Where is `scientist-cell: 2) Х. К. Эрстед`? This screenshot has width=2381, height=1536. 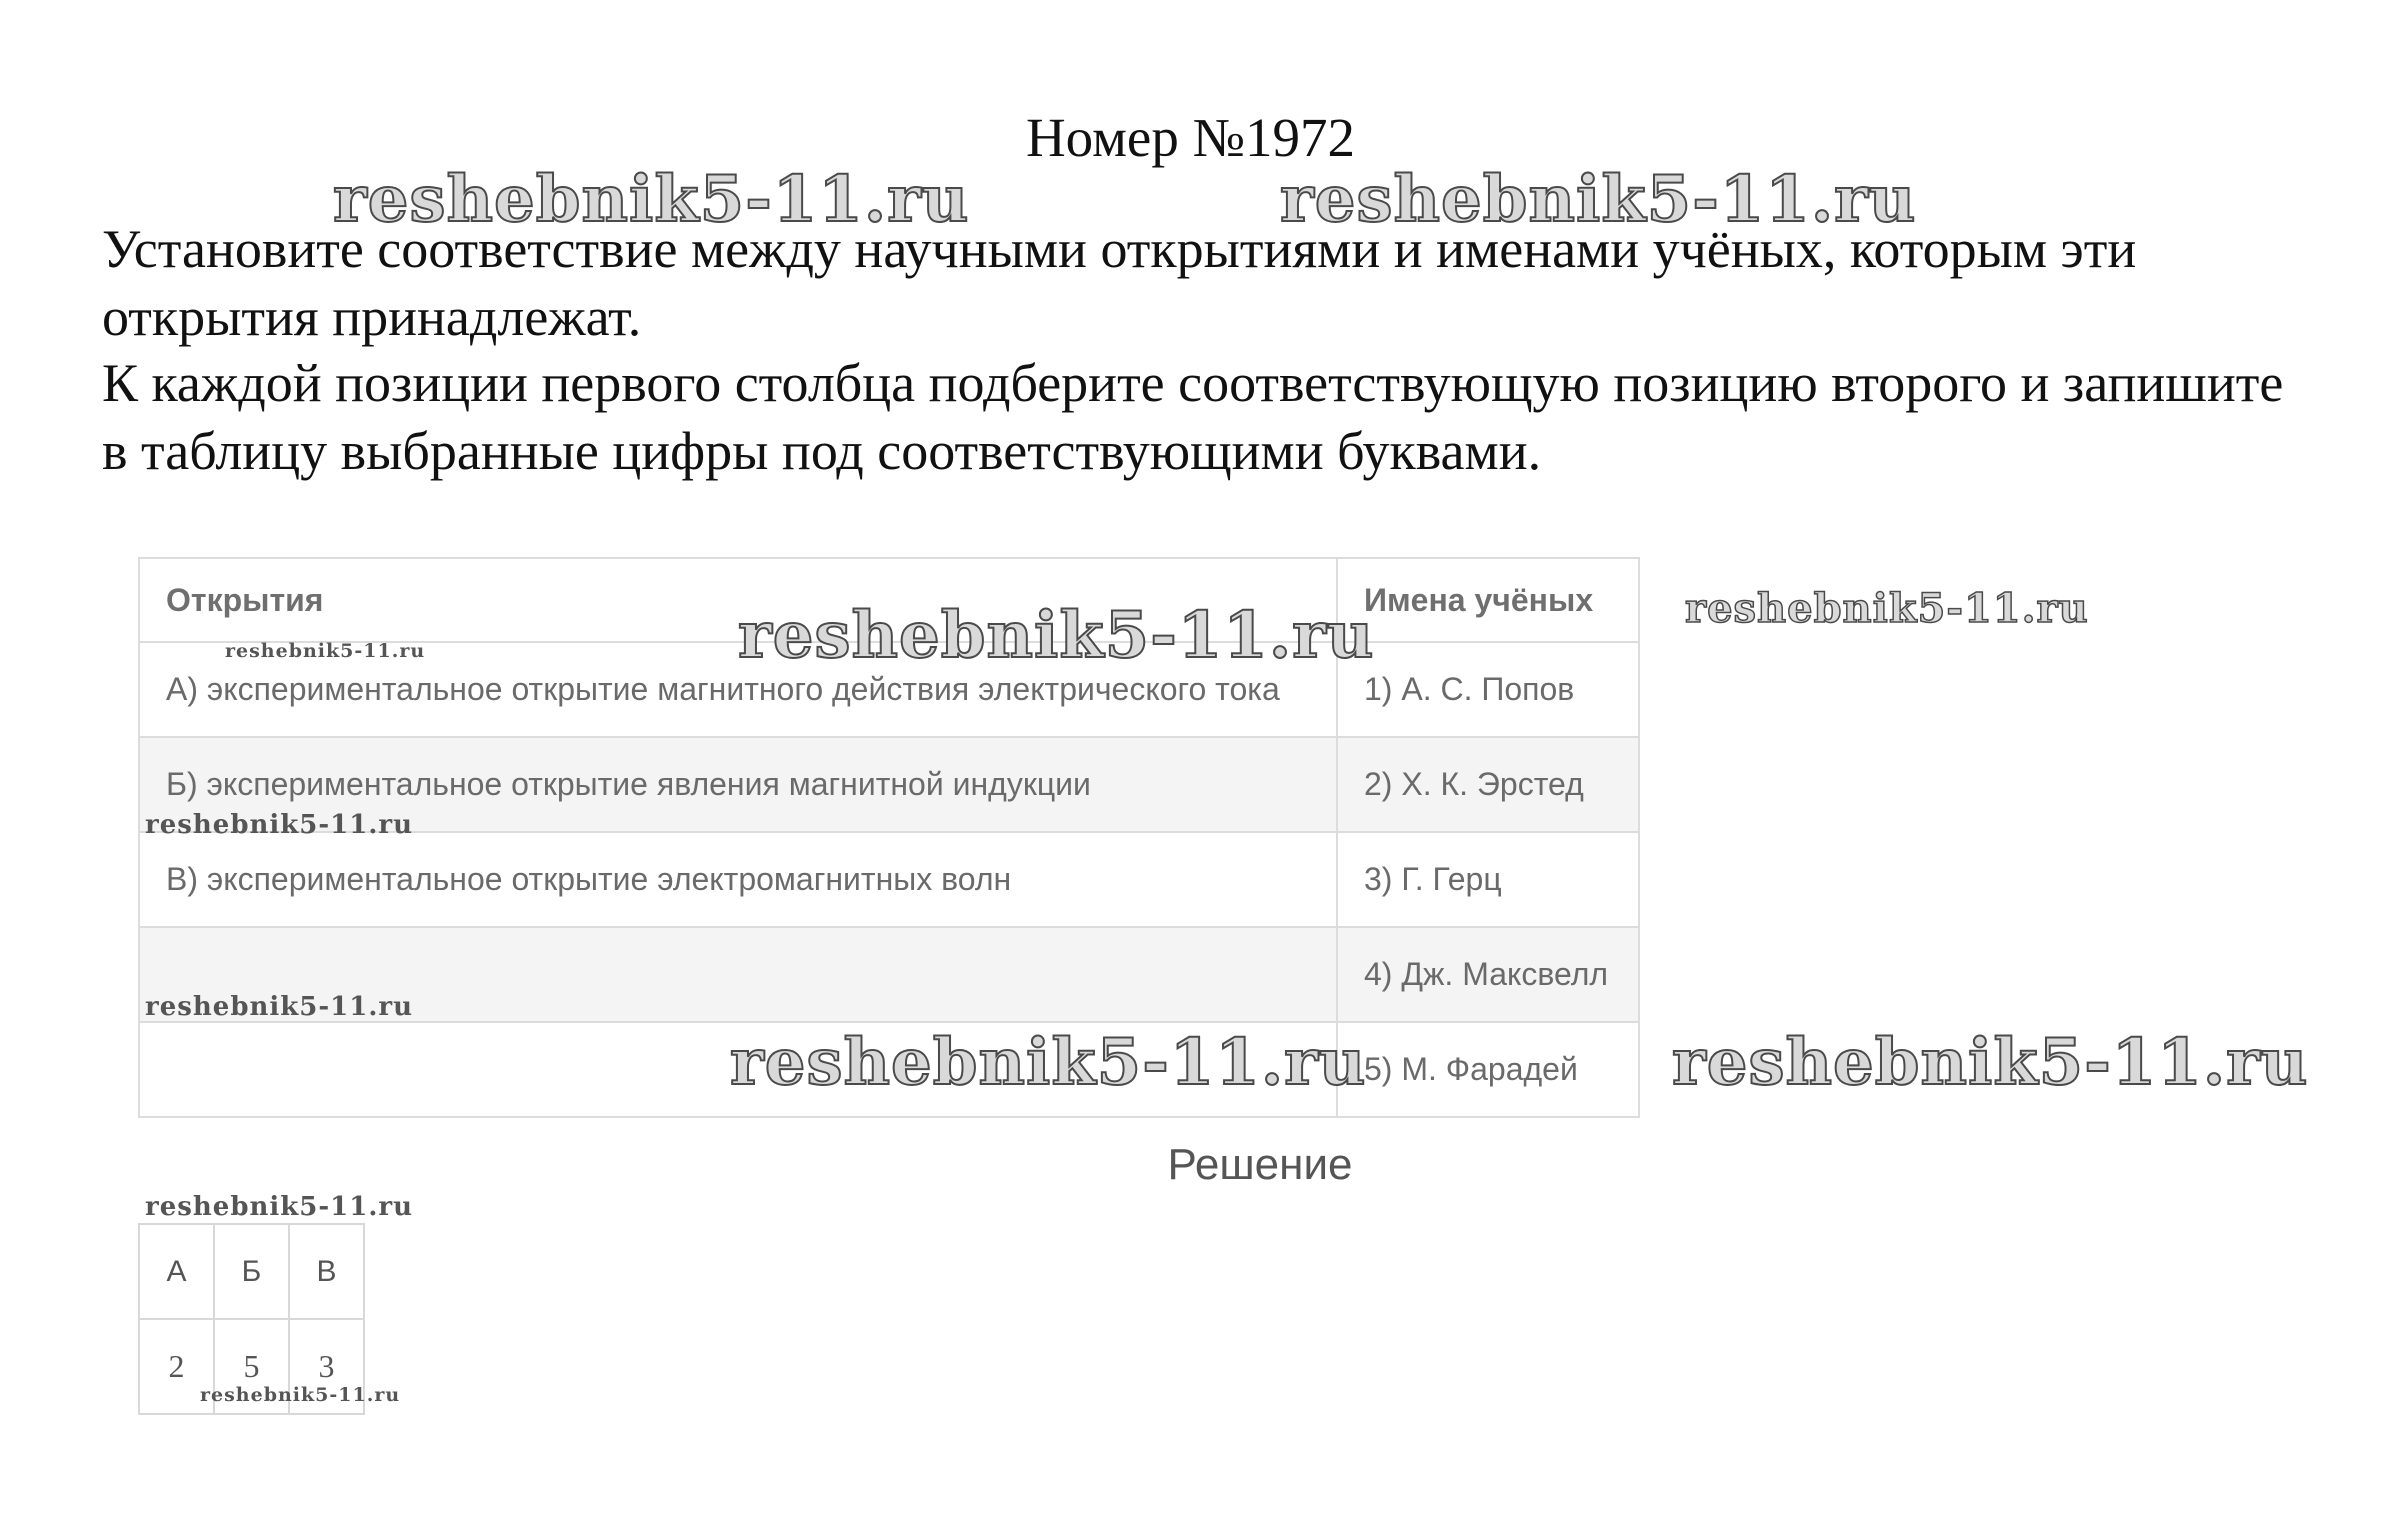
scientist-cell: 2) Х. К. Эрстед is located at coordinates (1488, 784).